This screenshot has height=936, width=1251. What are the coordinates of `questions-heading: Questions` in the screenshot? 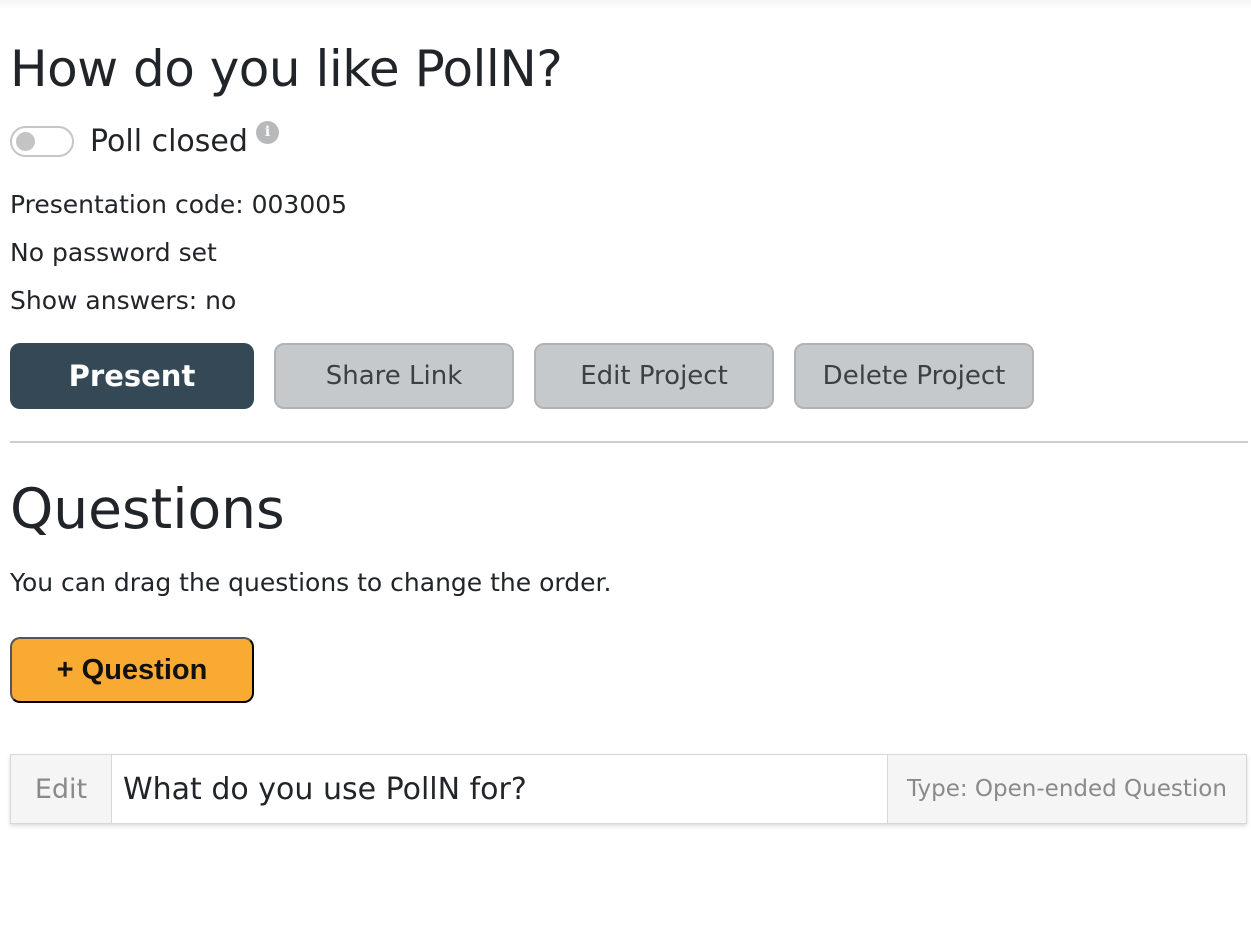 It's located at (147, 509).